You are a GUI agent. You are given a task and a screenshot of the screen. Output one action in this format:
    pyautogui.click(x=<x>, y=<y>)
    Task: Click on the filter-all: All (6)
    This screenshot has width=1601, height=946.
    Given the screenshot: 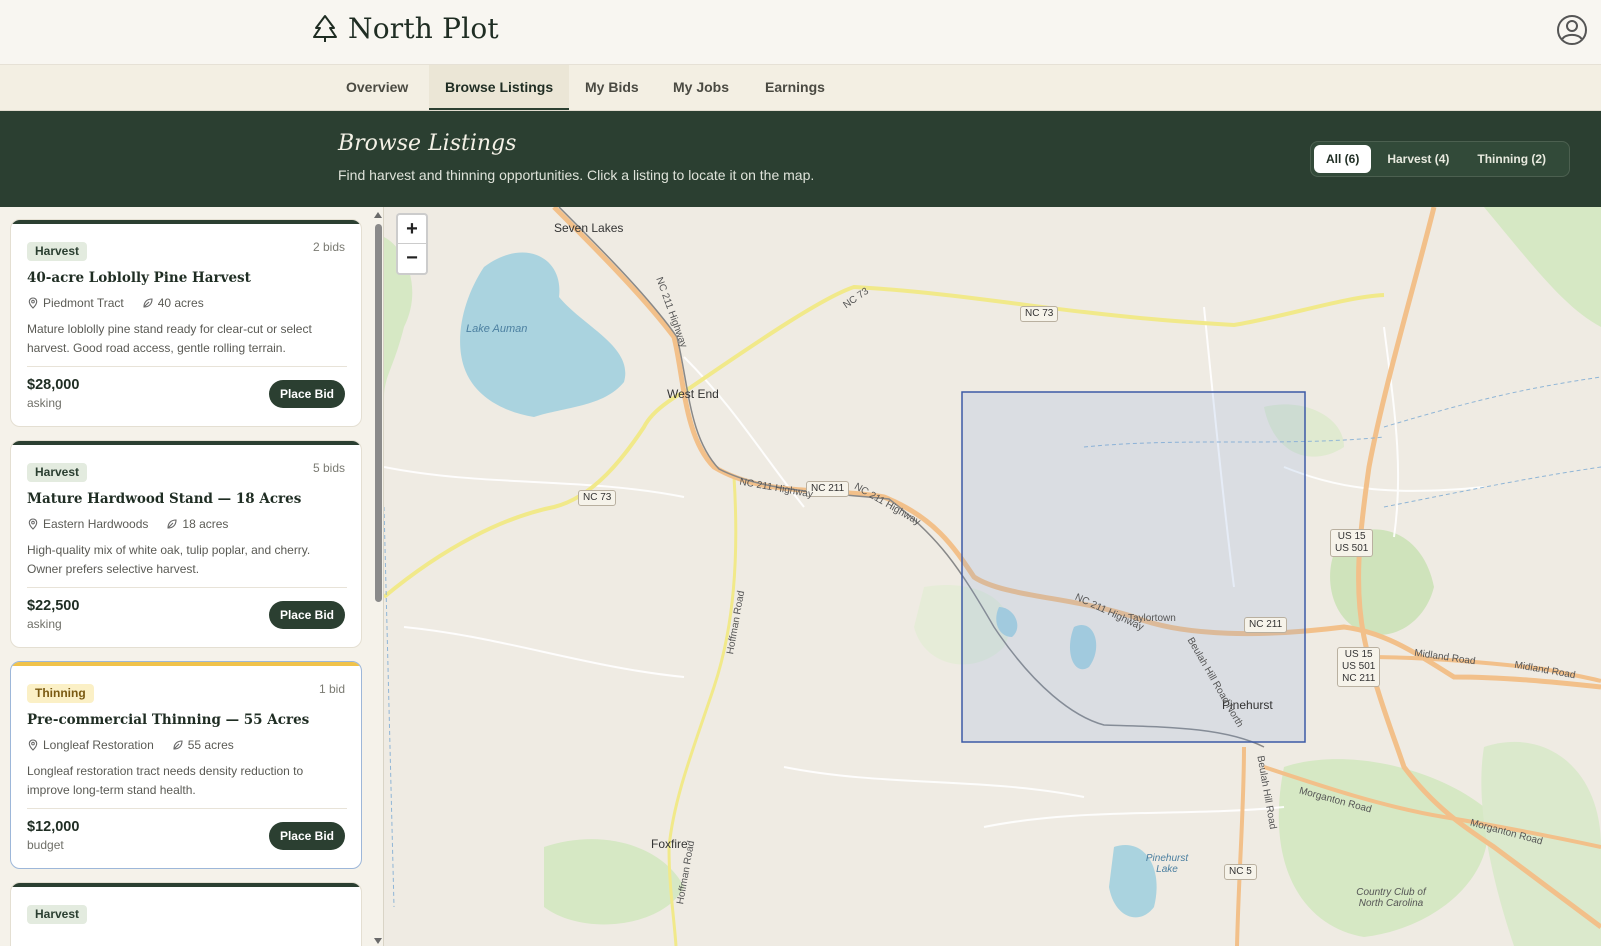 What is the action you would take?
    pyautogui.click(x=1343, y=159)
    